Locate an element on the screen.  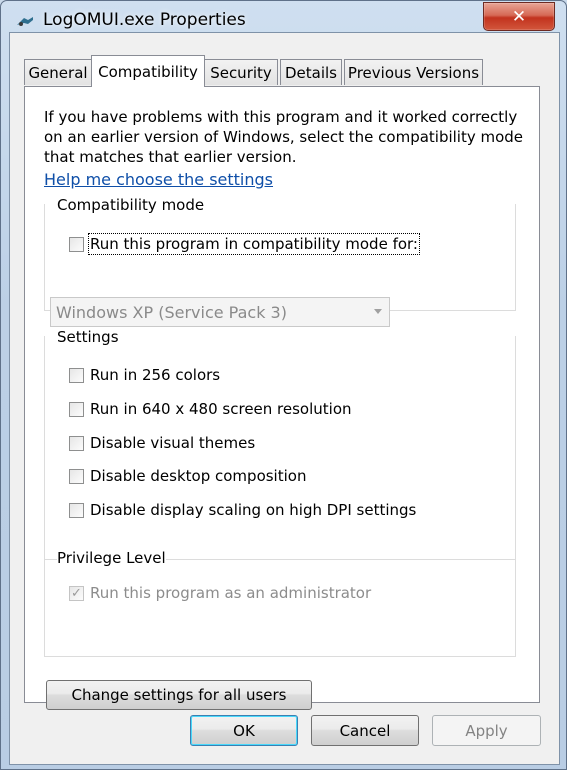
setting-disable-visual-themes: Disable visual themes is located at coordinates (162, 443).